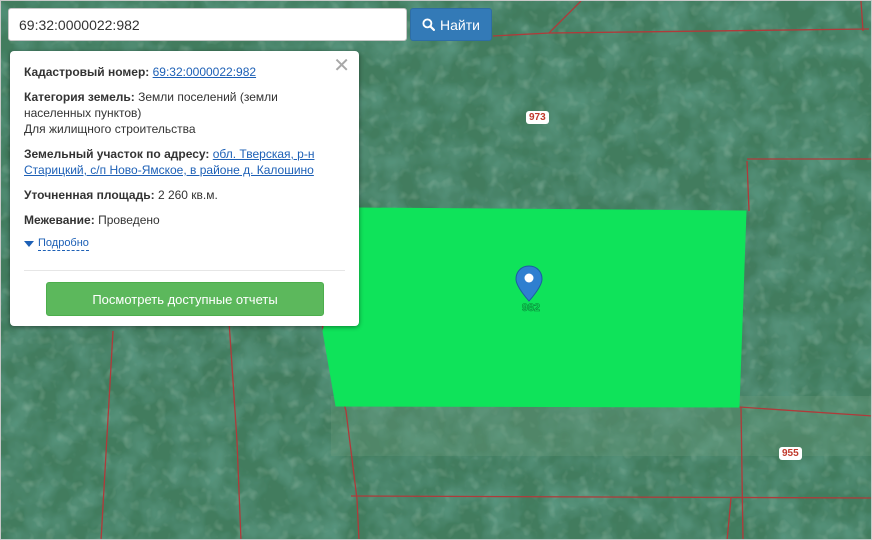  I want to click on search-button-label: Найти, so click(460, 24).